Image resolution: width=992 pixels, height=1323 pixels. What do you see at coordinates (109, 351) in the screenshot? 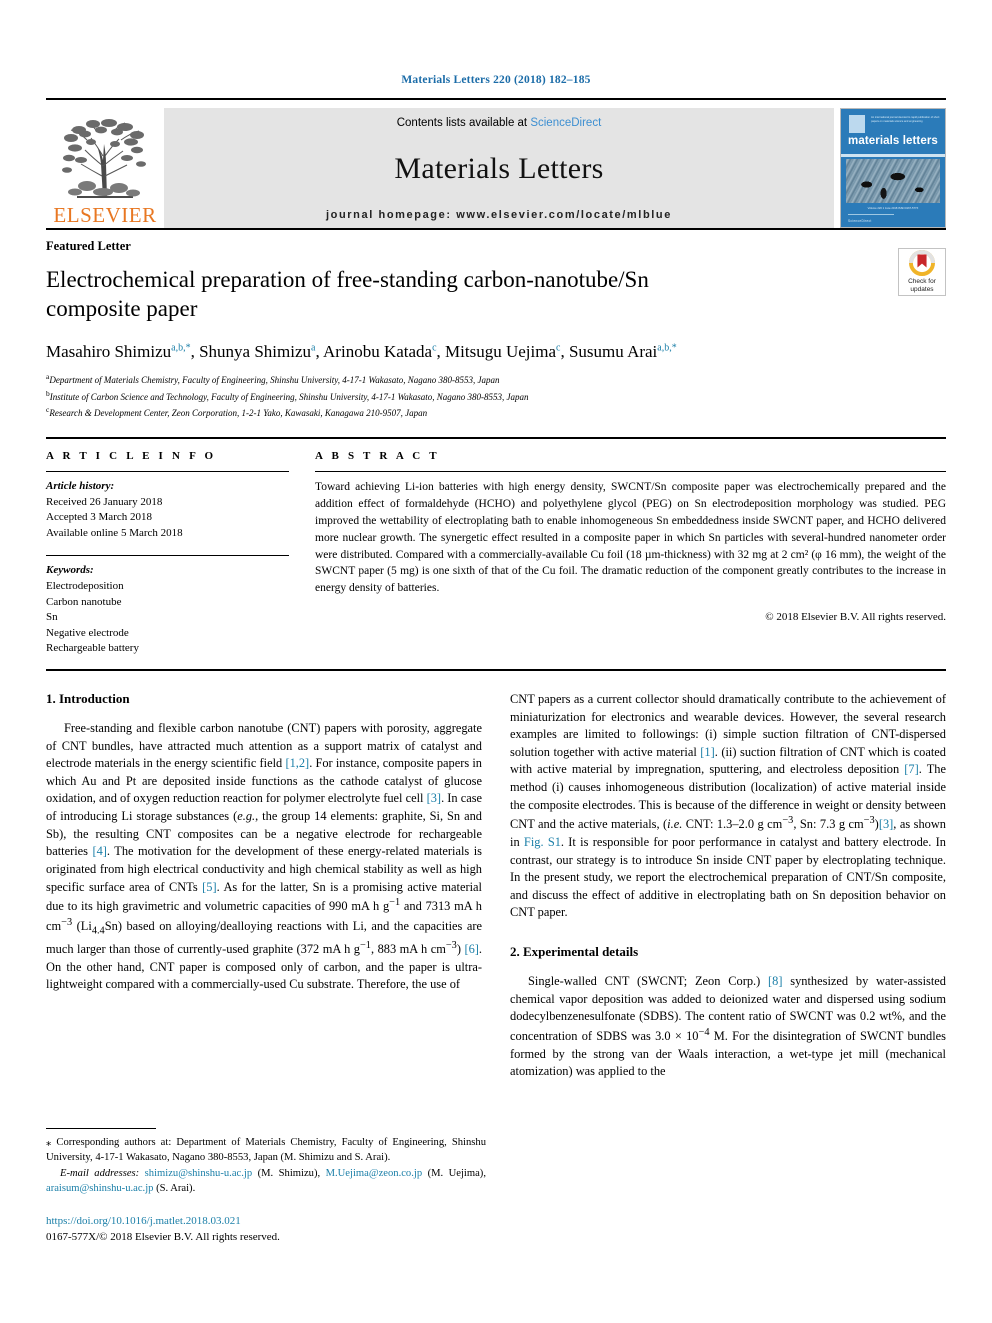
I see `author-name: Masahiro Shimizu` at bounding box center [109, 351].